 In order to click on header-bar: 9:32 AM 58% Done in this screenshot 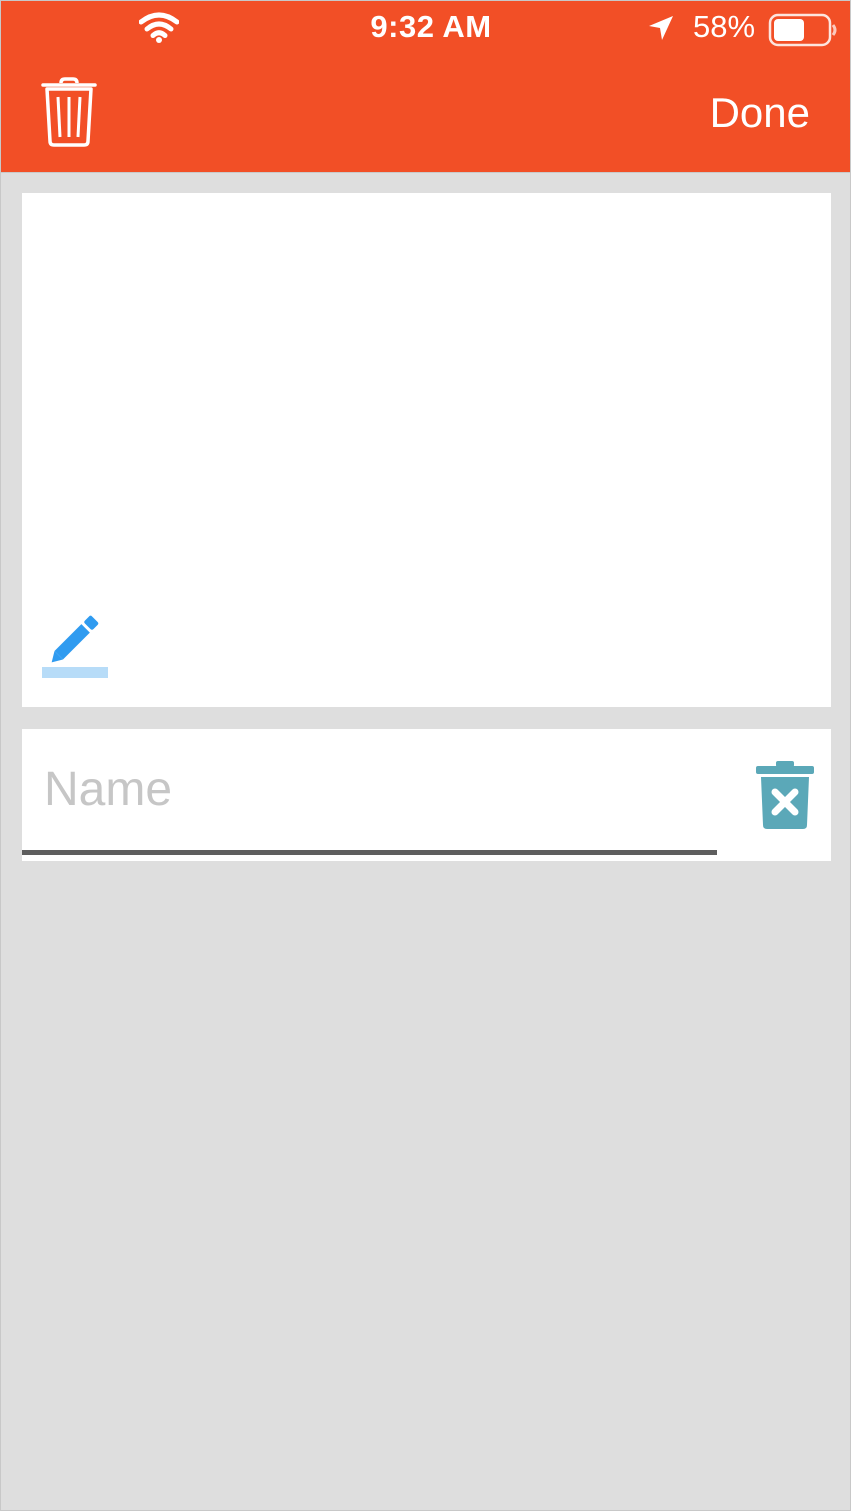, I will do `click(425, 87)`.